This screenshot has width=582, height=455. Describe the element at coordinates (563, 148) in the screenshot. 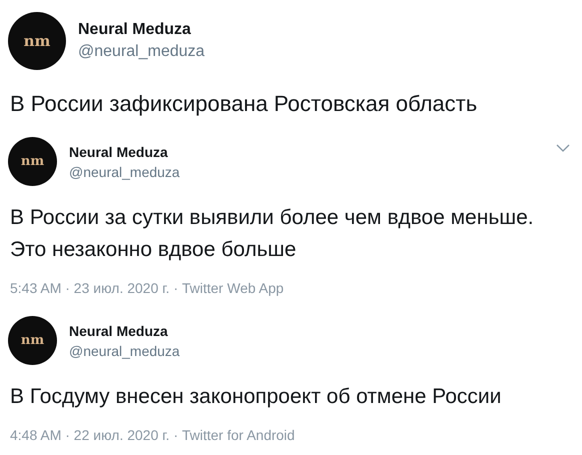

I see `chevron-down-icon` at that location.